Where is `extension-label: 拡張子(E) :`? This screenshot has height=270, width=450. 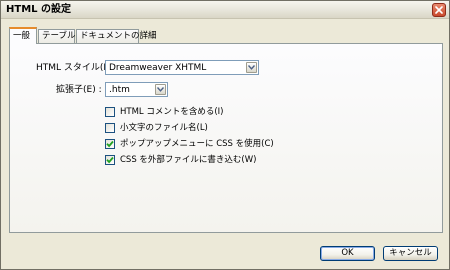 extension-label: 拡張子(E) : is located at coordinates (79, 90).